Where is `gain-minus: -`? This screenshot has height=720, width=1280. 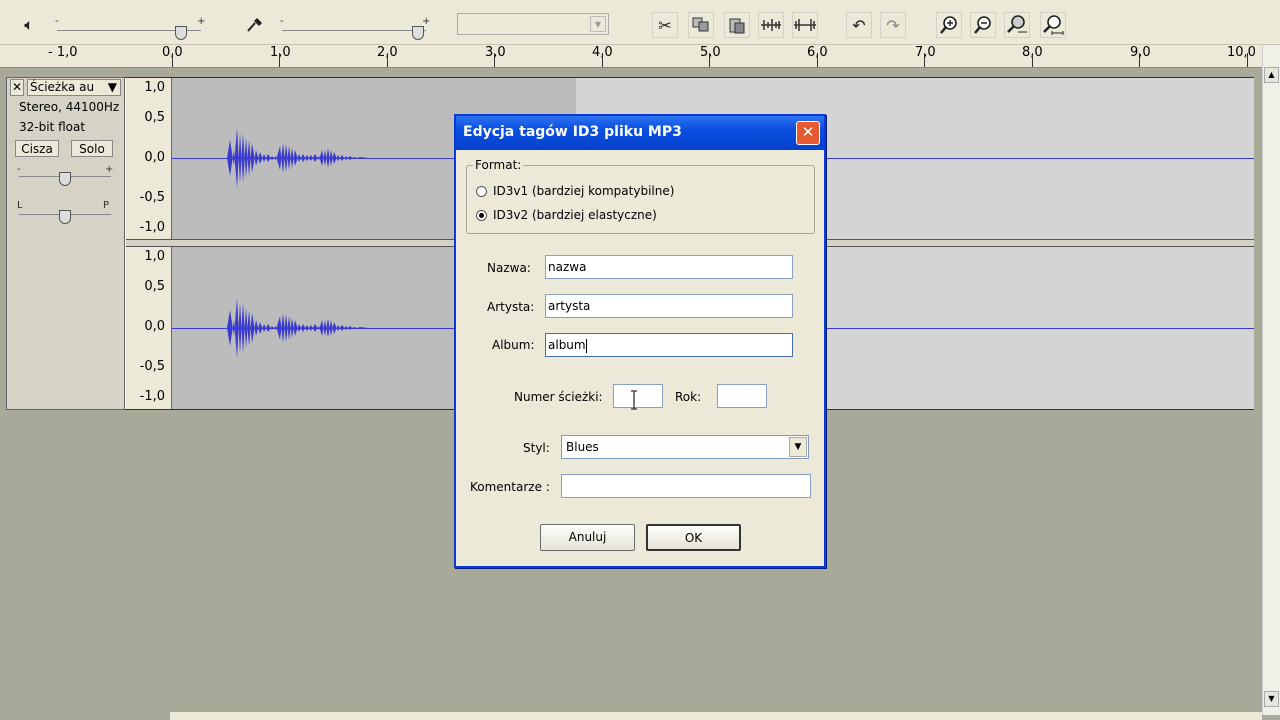
gain-minus: - is located at coordinates (19, 169).